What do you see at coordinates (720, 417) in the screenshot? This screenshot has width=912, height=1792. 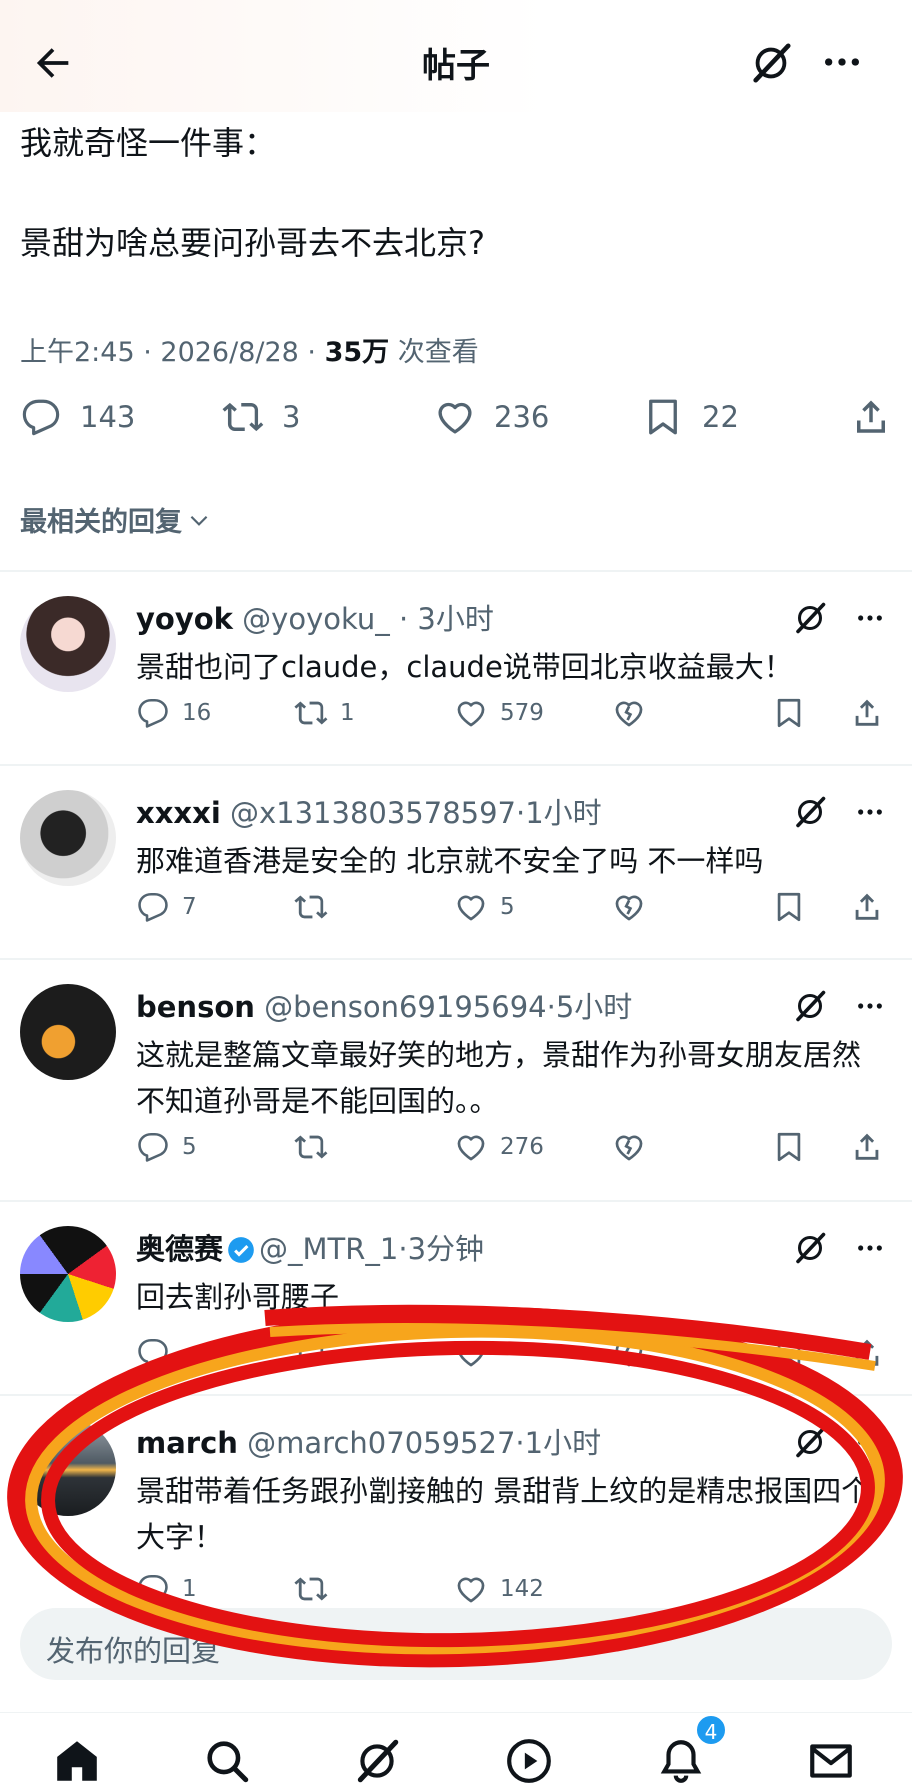 I see `bookmark-count: 22` at bounding box center [720, 417].